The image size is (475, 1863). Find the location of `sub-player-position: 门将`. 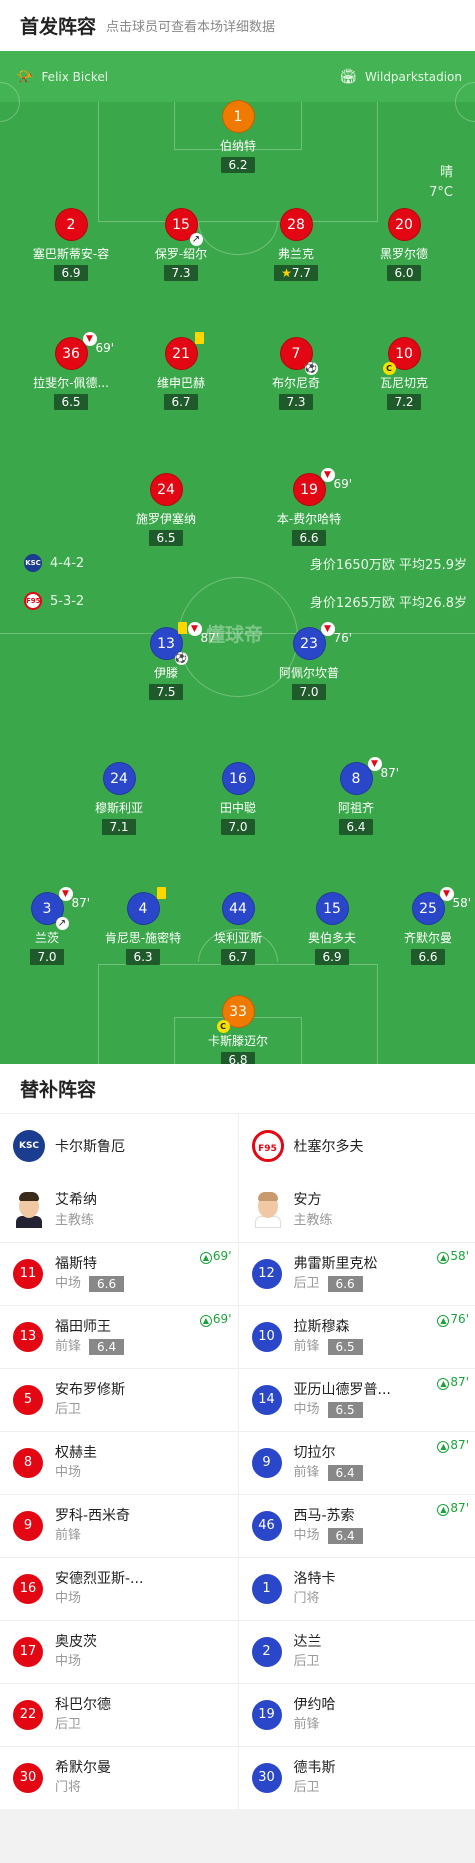

sub-player-position: 门将 is located at coordinates (68, 1787).